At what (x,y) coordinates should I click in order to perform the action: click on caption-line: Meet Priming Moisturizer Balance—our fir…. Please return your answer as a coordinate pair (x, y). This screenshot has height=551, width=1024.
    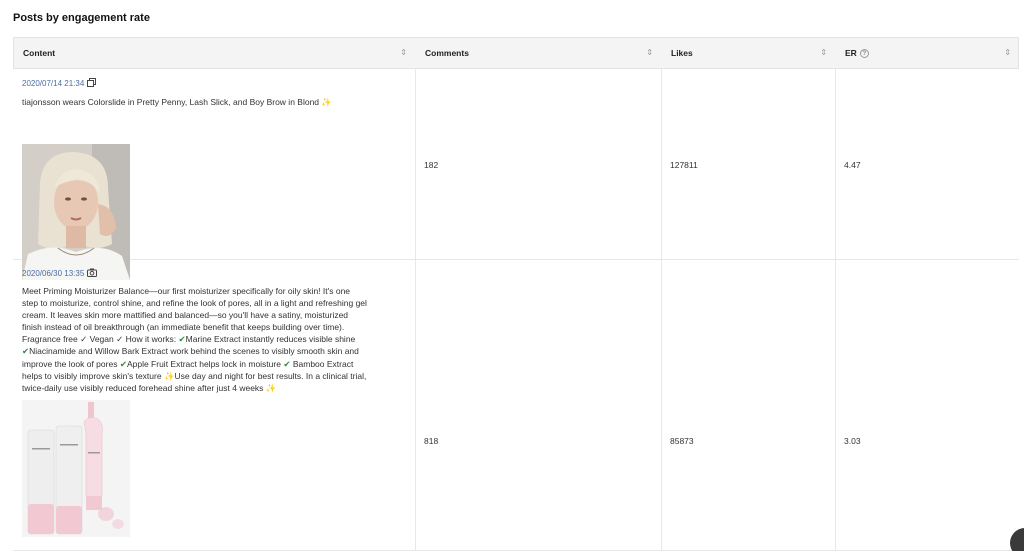
    Looking at the image, I should click on (186, 291).